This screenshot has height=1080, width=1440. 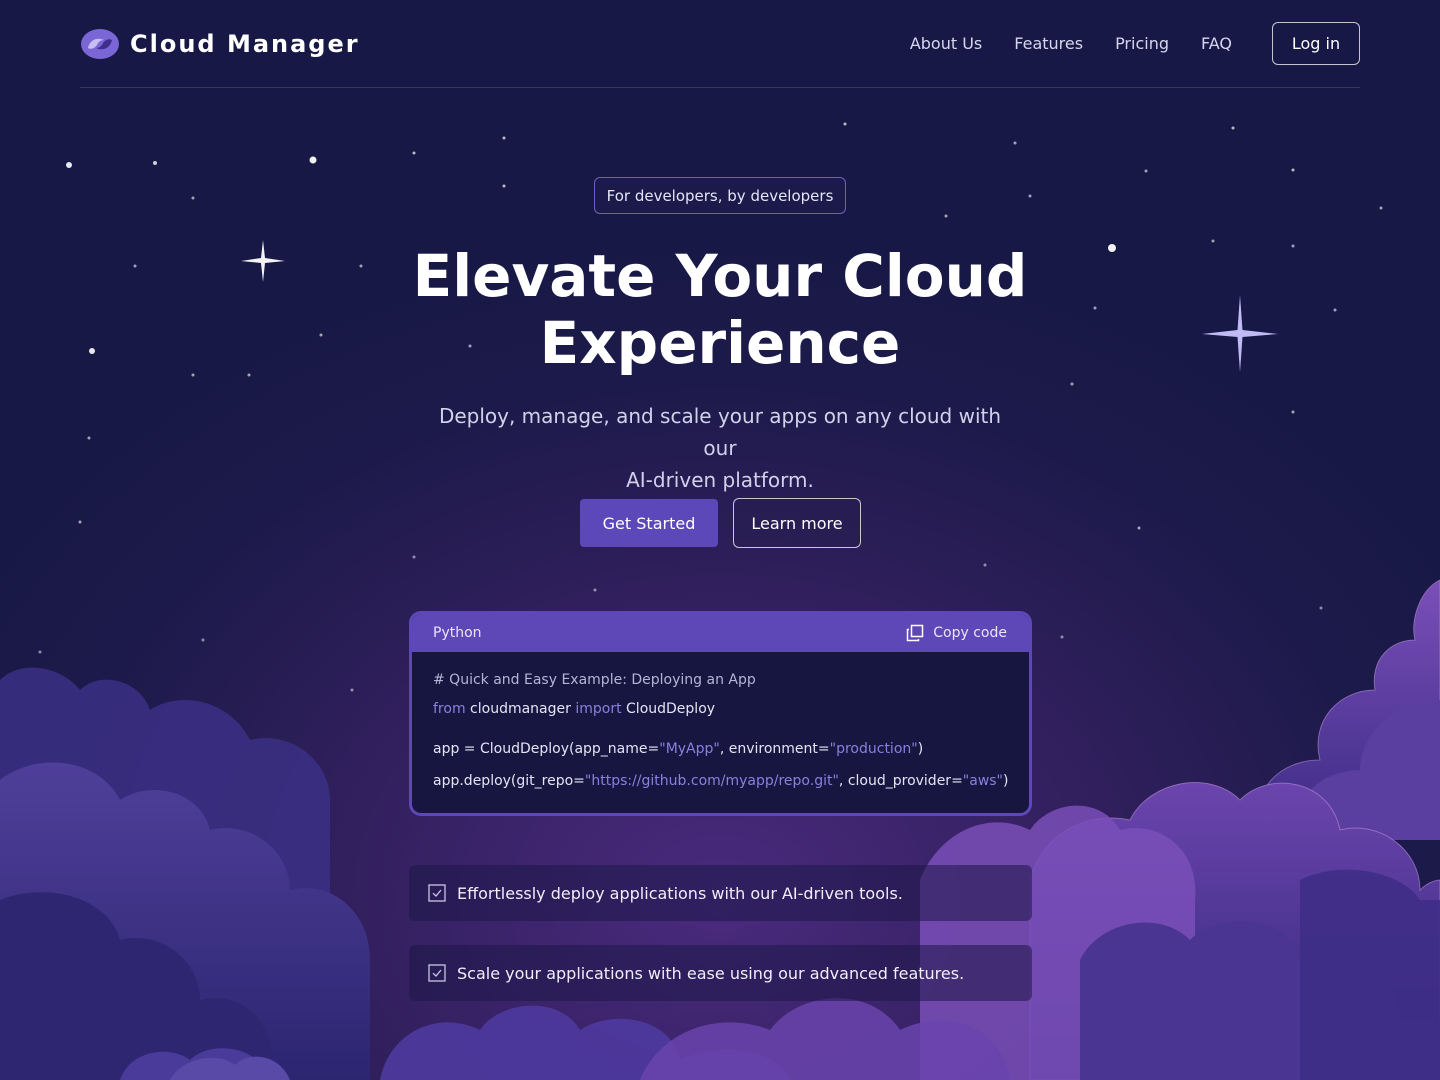 I want to click on copy-code-button: Copy code, so click(x=956, y=633).